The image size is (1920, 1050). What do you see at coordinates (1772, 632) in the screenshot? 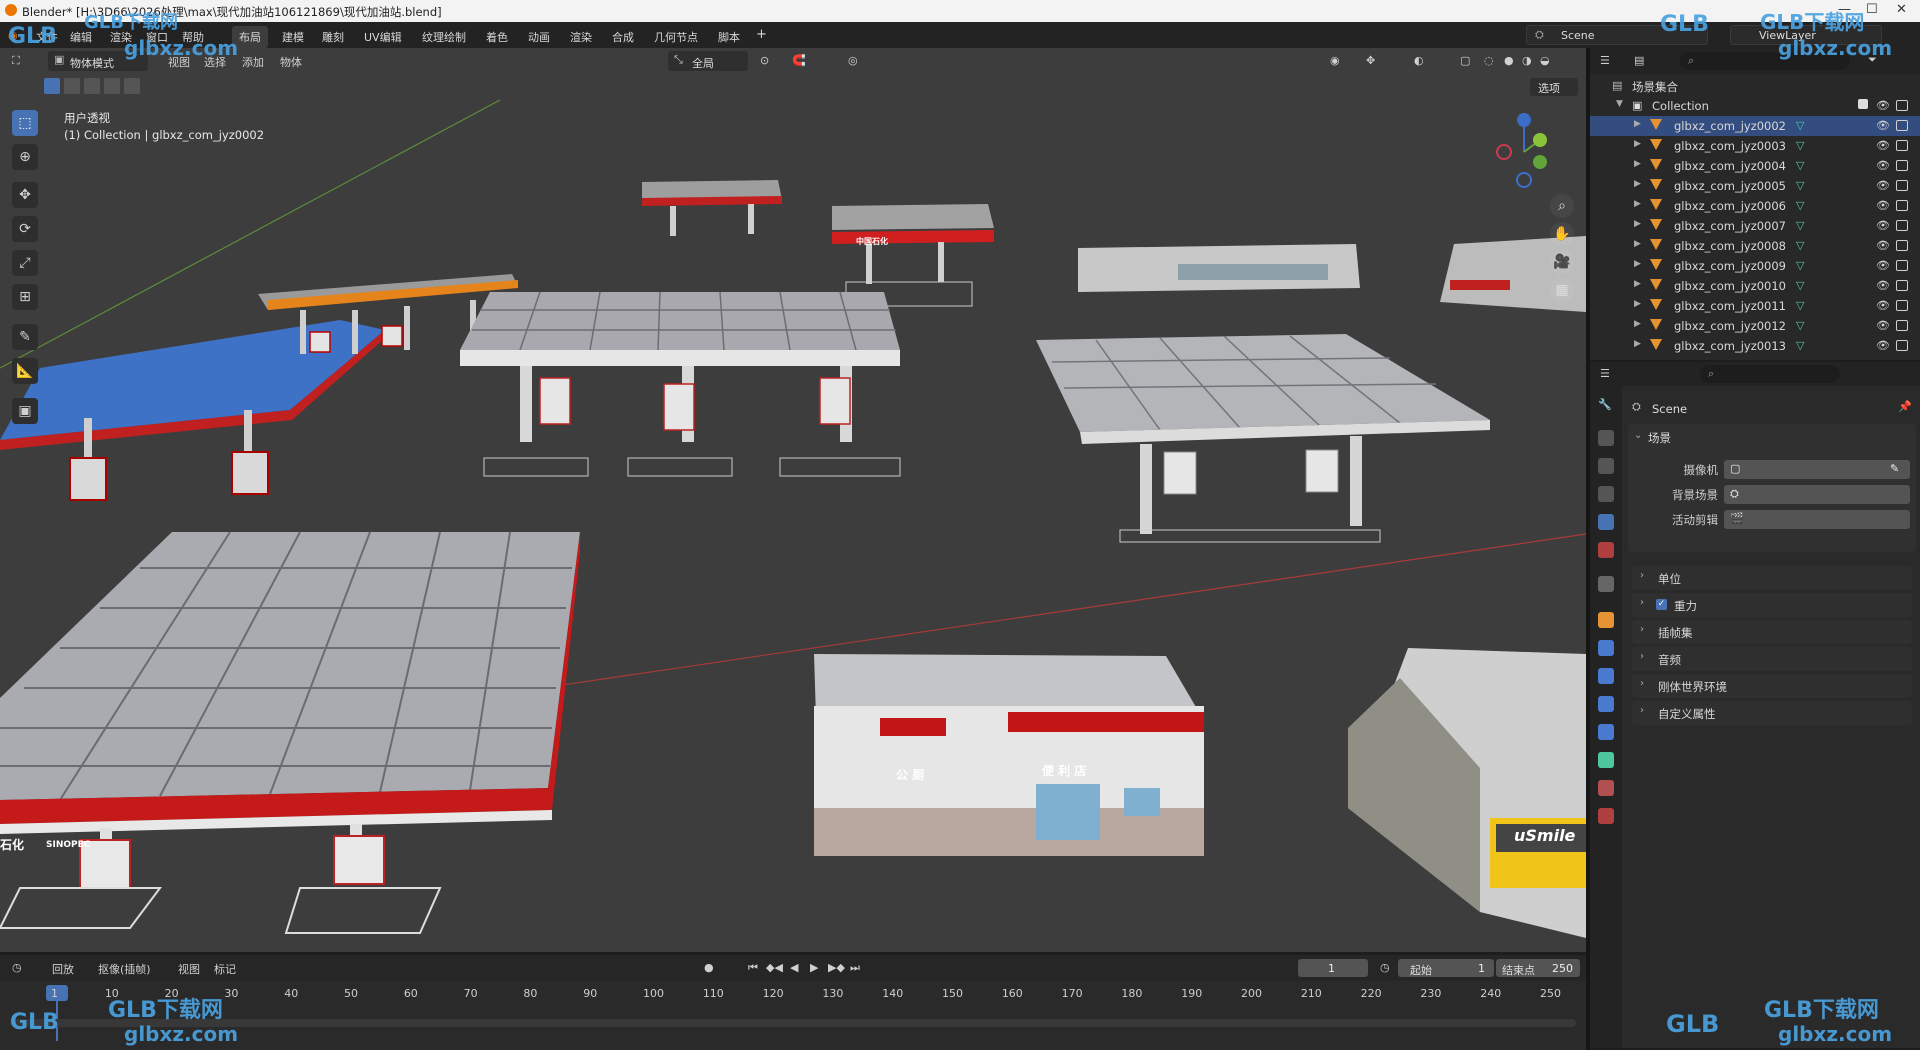
I see `panel-keying-sets: › 插帧集` at bounding box center [1772, 632].